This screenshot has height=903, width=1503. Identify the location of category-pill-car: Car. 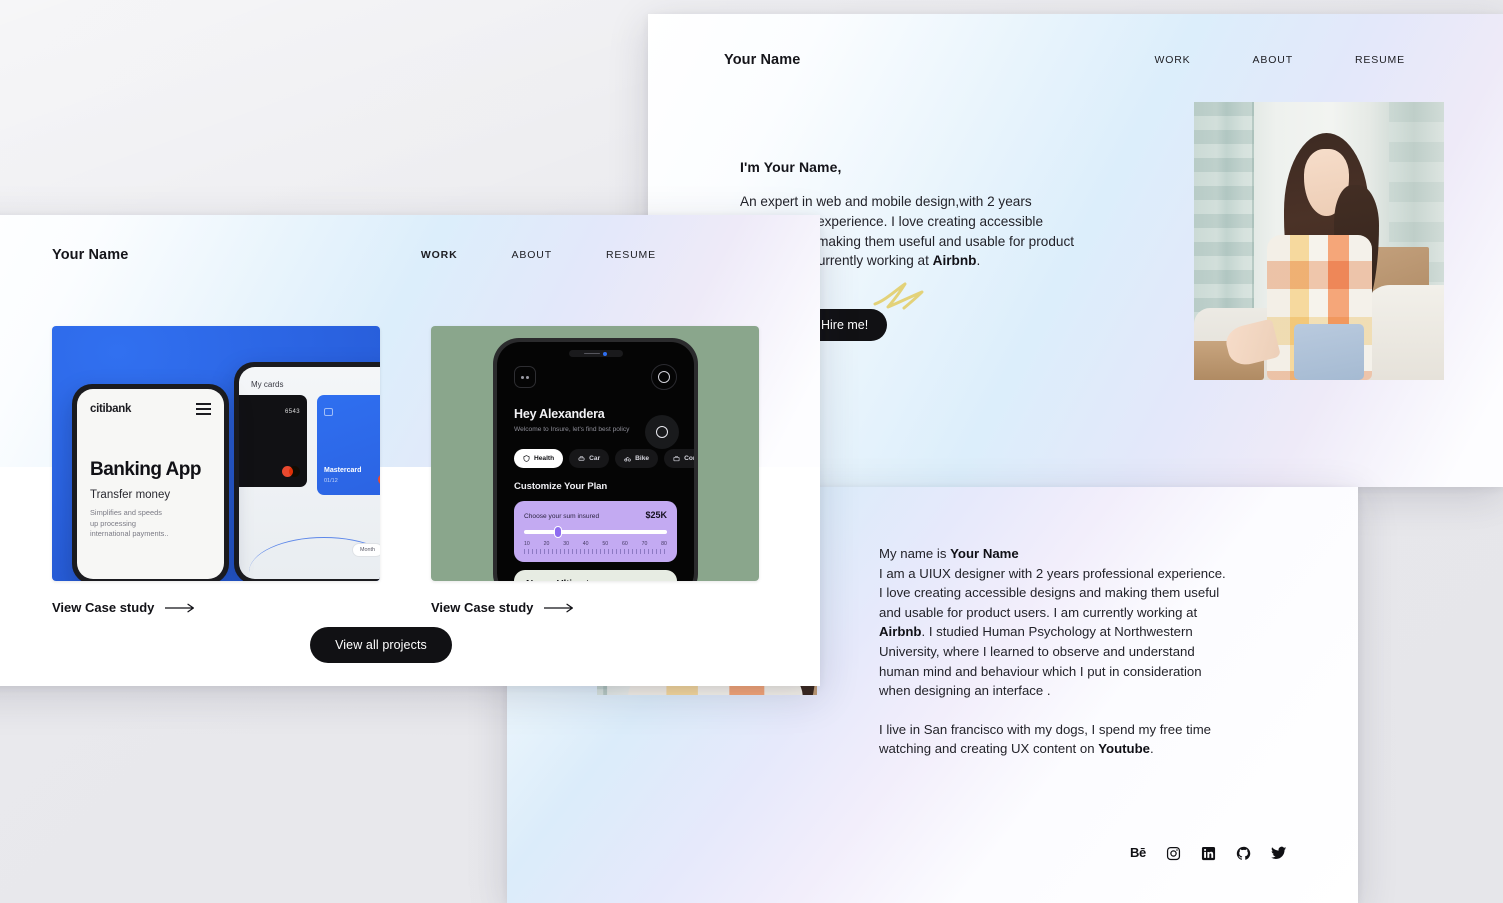
(589, 458).